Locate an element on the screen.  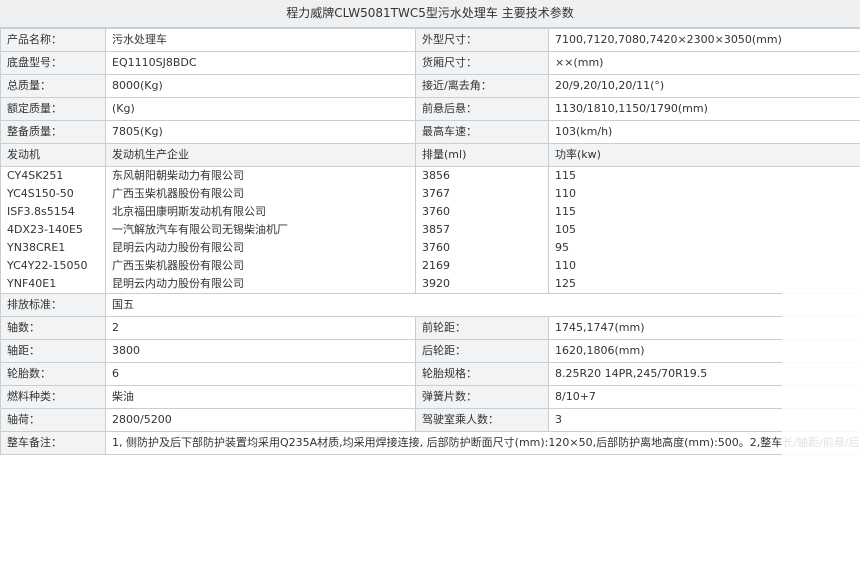
spec-value: 3800 is located at coordinates (260, 351).